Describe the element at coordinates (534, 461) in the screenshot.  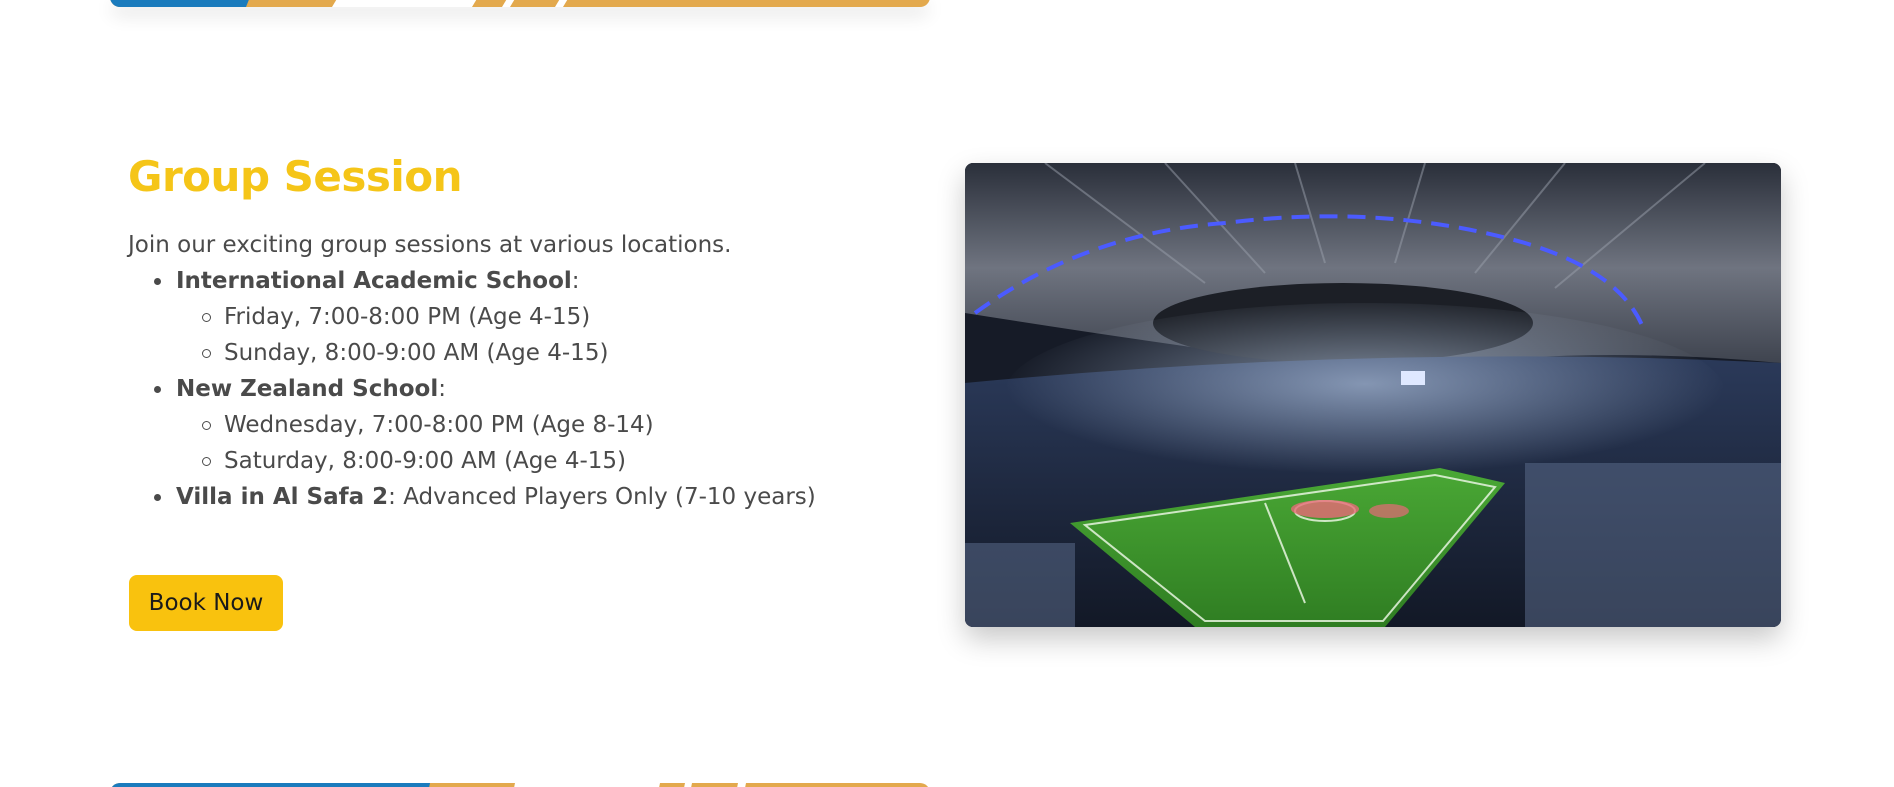
I see `session-item: Saturday, 8:00-9:00 AM (Age 4-15)` at that location.